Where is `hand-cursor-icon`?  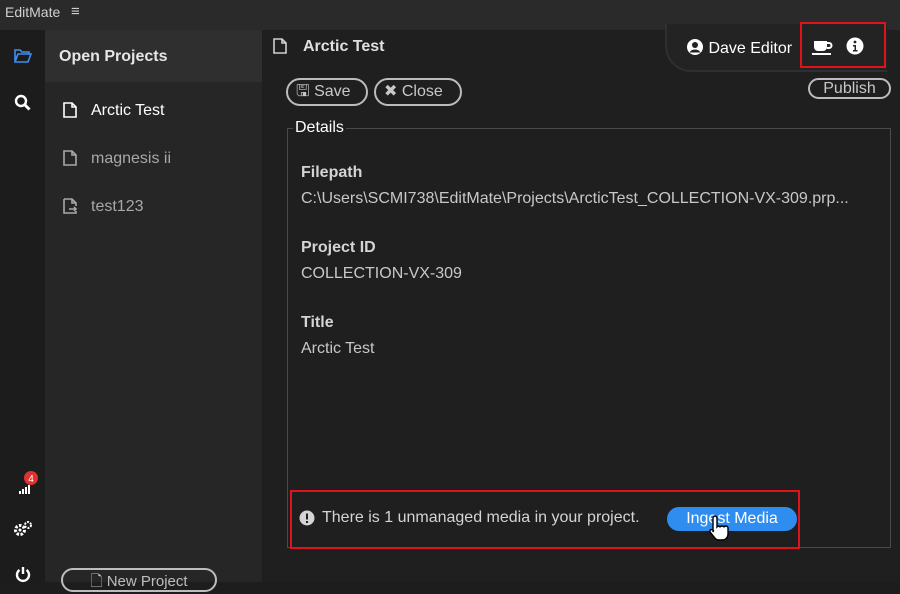 hand-cursor-icon is located at coordinates (720, 530).